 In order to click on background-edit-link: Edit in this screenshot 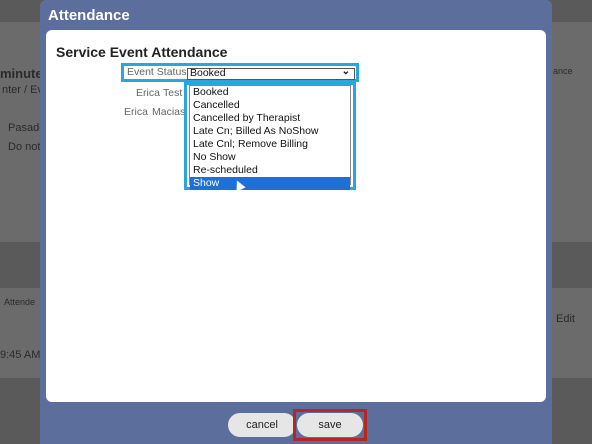, I will do `click(565, 319)`.